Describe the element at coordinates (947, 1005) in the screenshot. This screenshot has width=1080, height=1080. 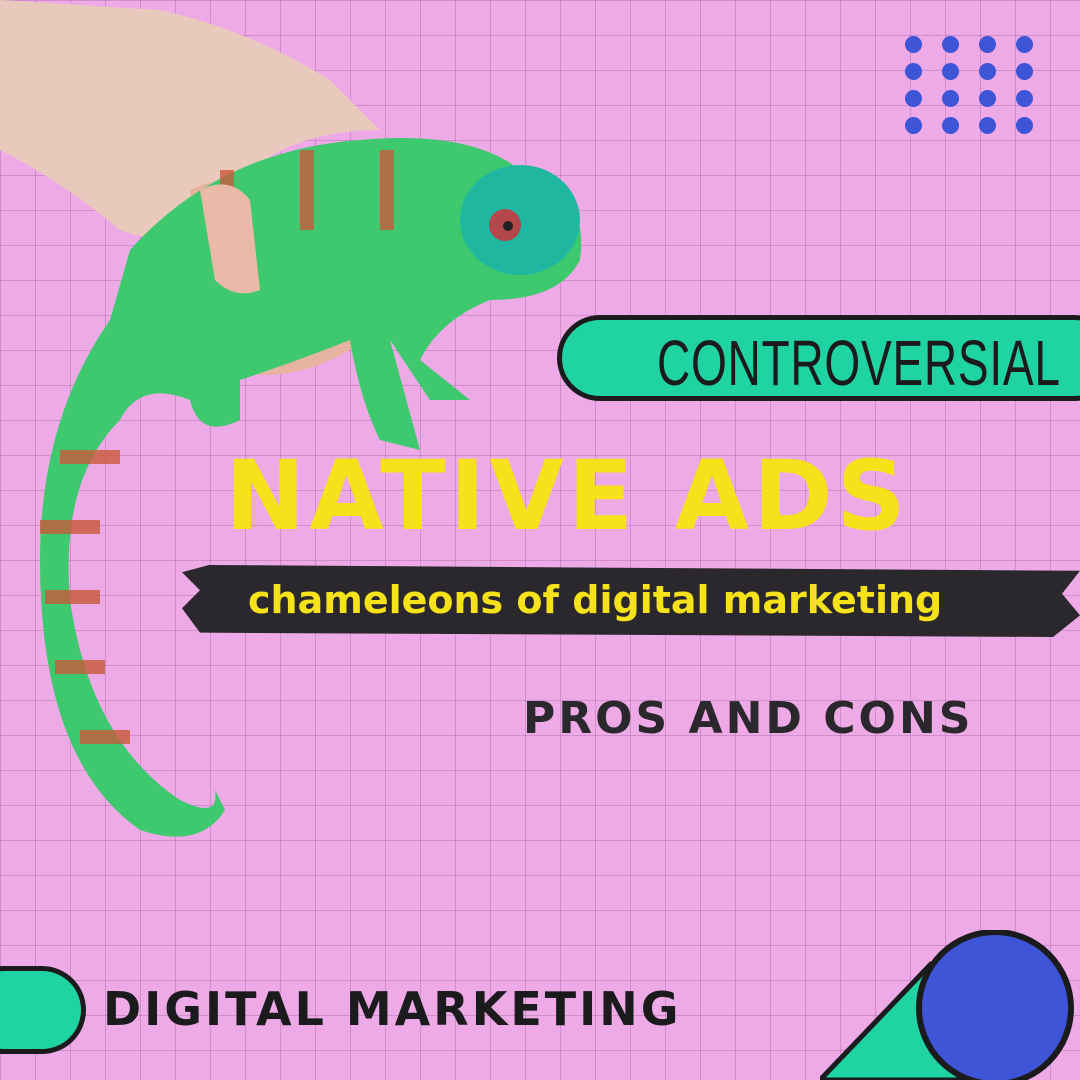
I see `circle-shape-decoration` at that location.